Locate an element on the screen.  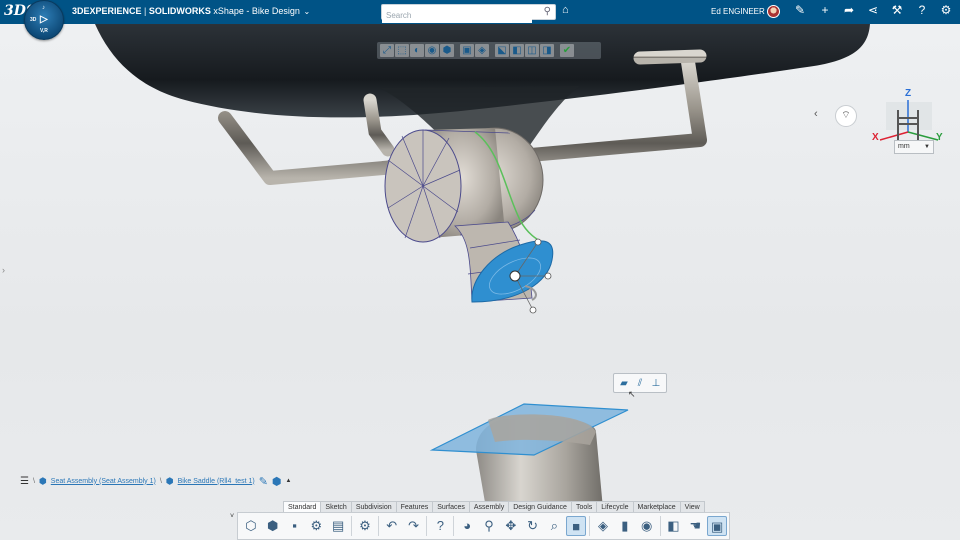
user-name: Ed ENGINEER is located at coordinates (738, 11).